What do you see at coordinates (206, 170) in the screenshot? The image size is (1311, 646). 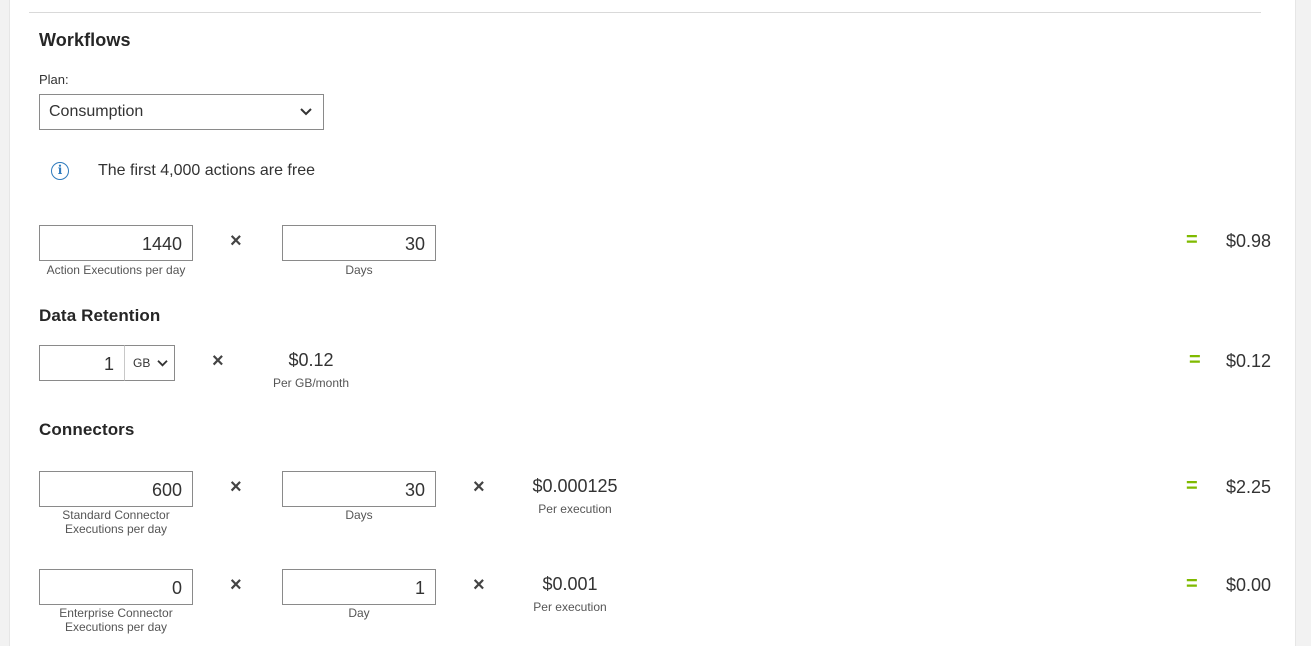 I see `free-actions-note: The first 4,000 actions are free` at bounding box center [206, 170].